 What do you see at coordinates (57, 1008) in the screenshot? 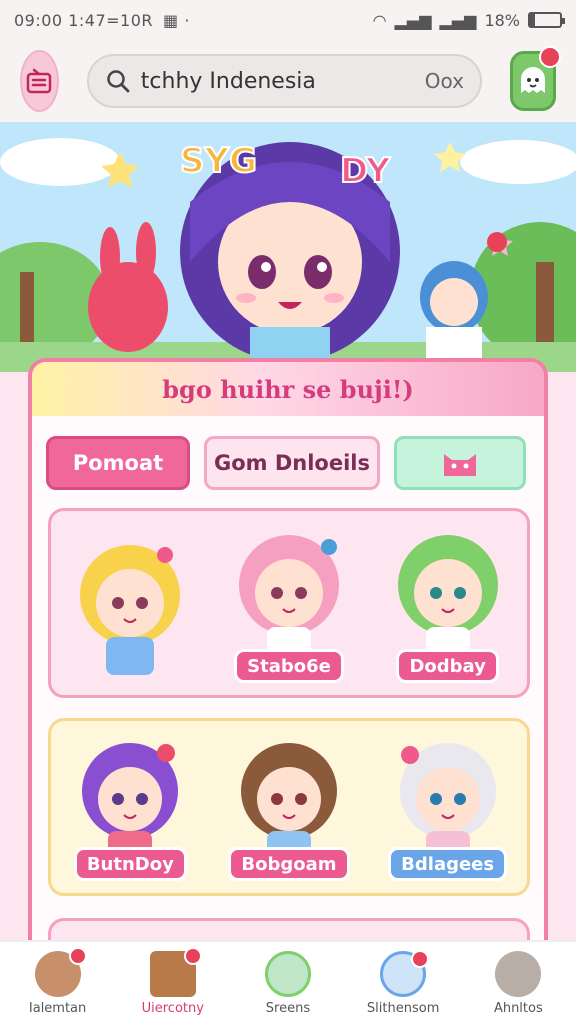
I see `nav-label: Ialemtan` at bounding box center [57, 1008].